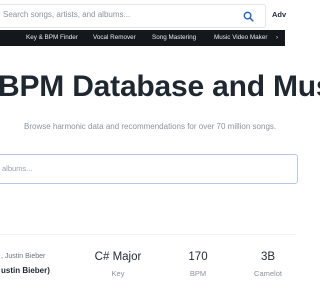  What do you see at coordinates (279, 14) in the screenshot?
I see `advanced-search-link: Adv` at bounding box center [279, 14].